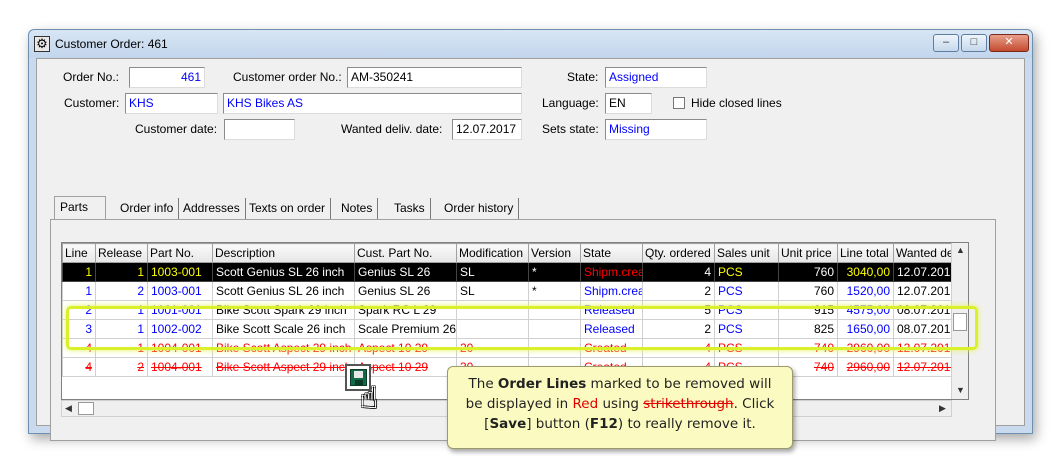 The image size is (1063, 460). I want to click on tab-addresses: Addresses, so click(212, 209).